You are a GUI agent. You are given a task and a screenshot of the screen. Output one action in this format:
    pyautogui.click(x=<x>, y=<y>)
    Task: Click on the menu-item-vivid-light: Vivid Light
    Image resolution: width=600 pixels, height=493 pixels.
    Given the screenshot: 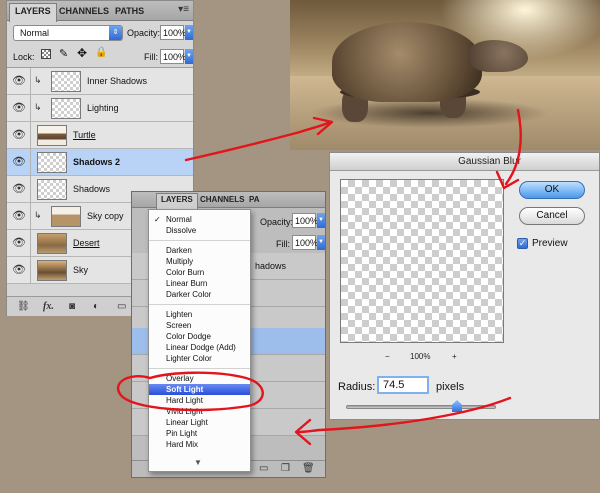 What is the action you would take?
    pyautogui.click(x=199, y=411)
    